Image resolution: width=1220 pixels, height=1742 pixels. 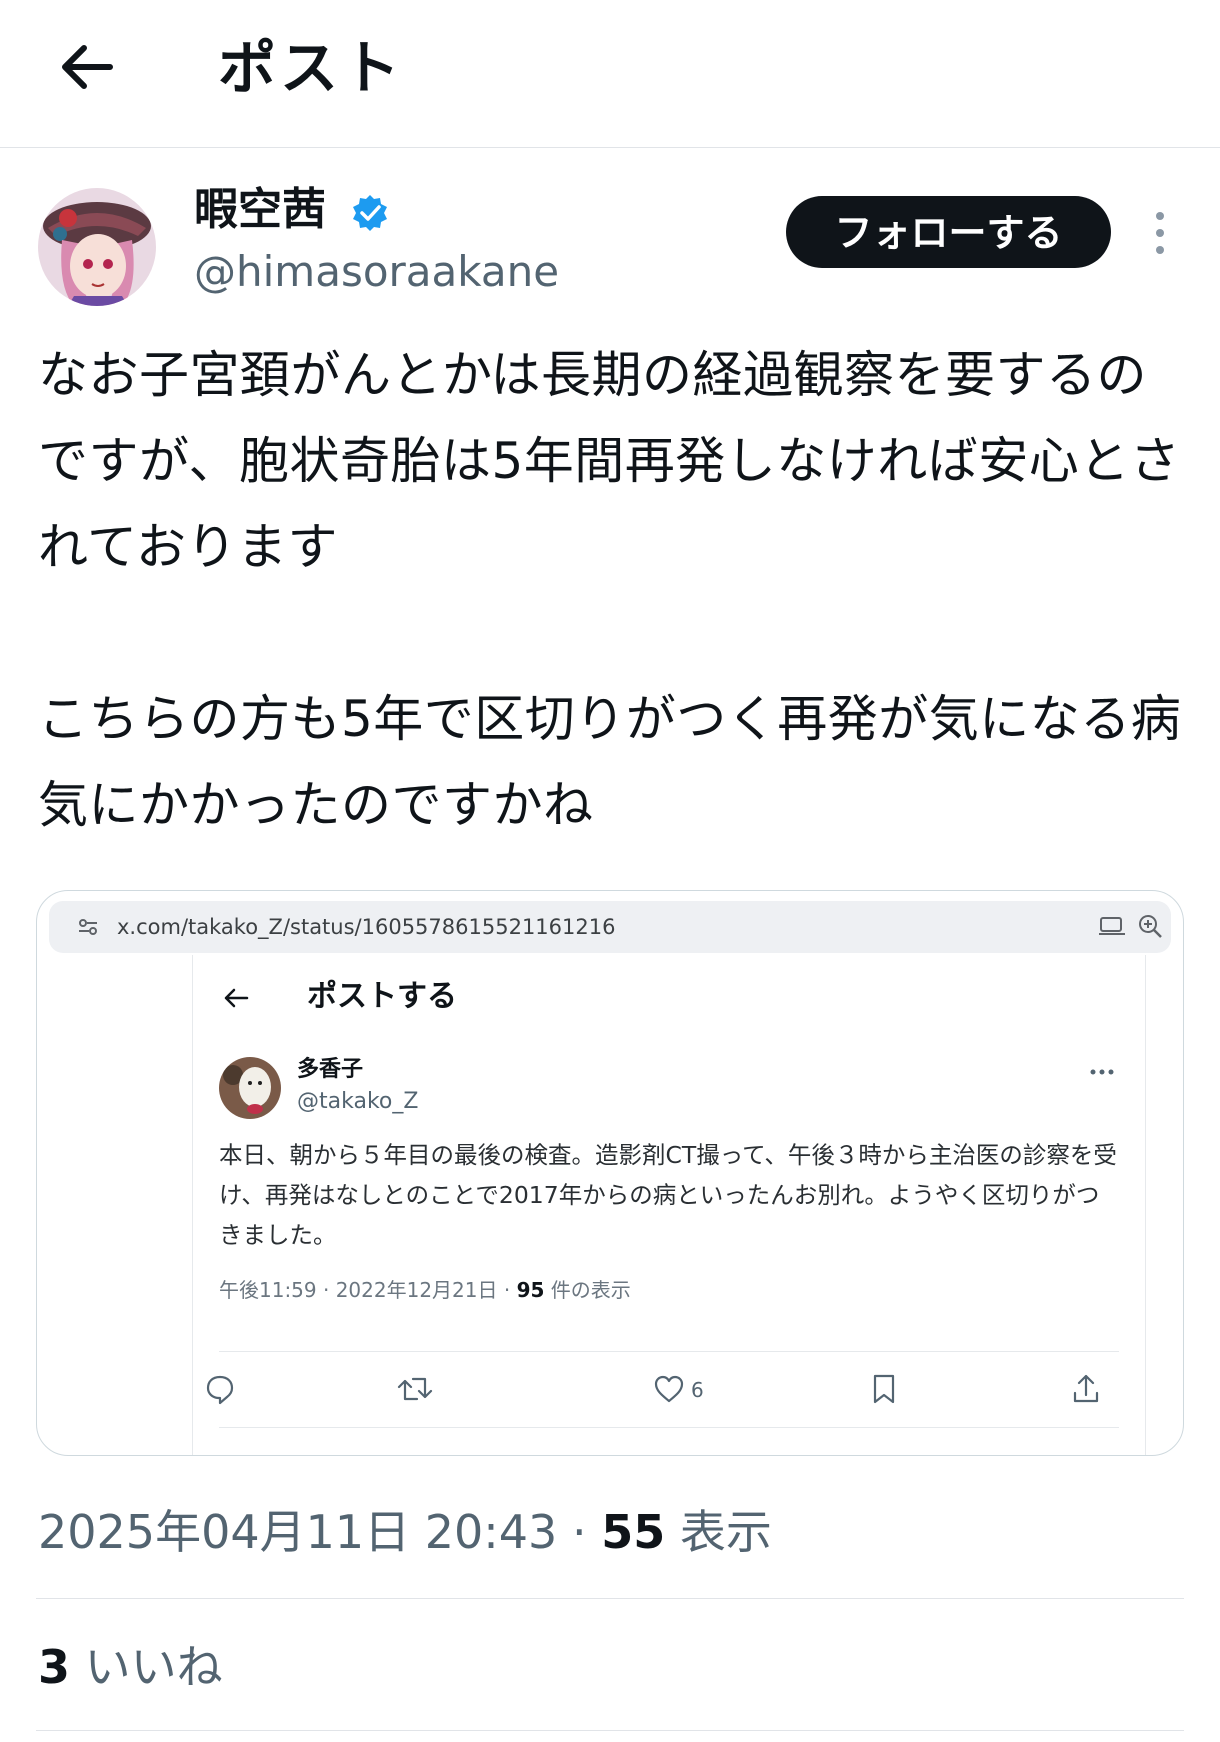 I want to click on back-arrow-icon, so click(x=86, y=67).